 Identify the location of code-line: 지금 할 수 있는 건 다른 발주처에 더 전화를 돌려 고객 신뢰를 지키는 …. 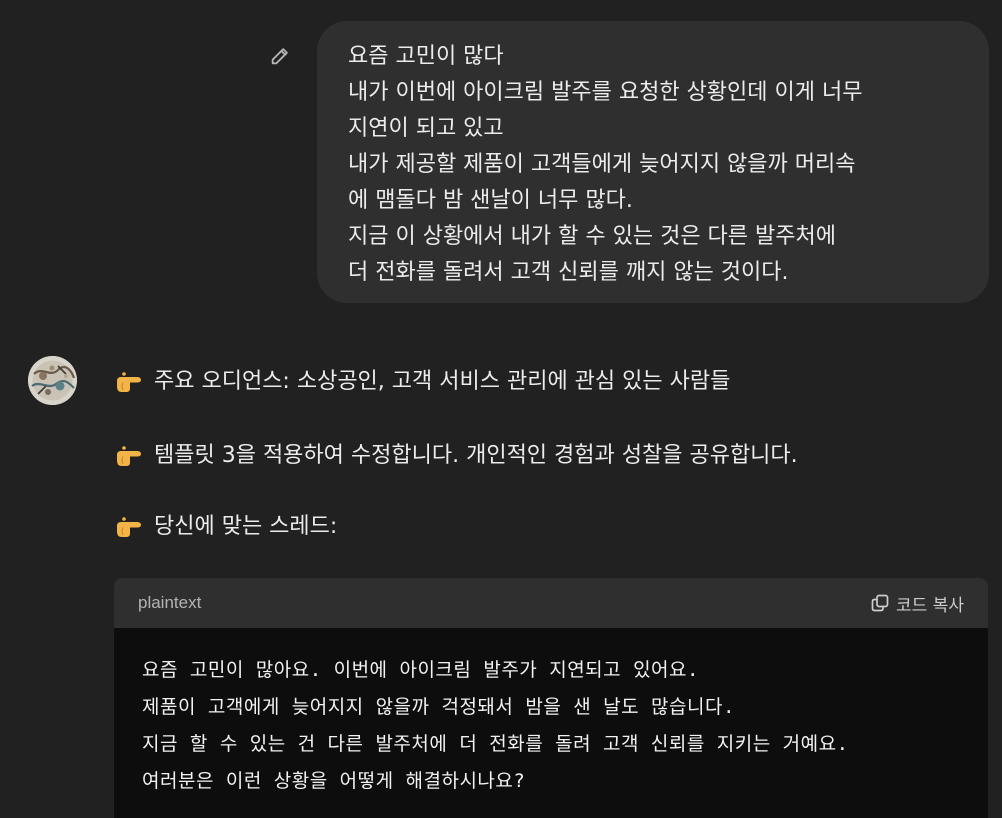
(495, 744).